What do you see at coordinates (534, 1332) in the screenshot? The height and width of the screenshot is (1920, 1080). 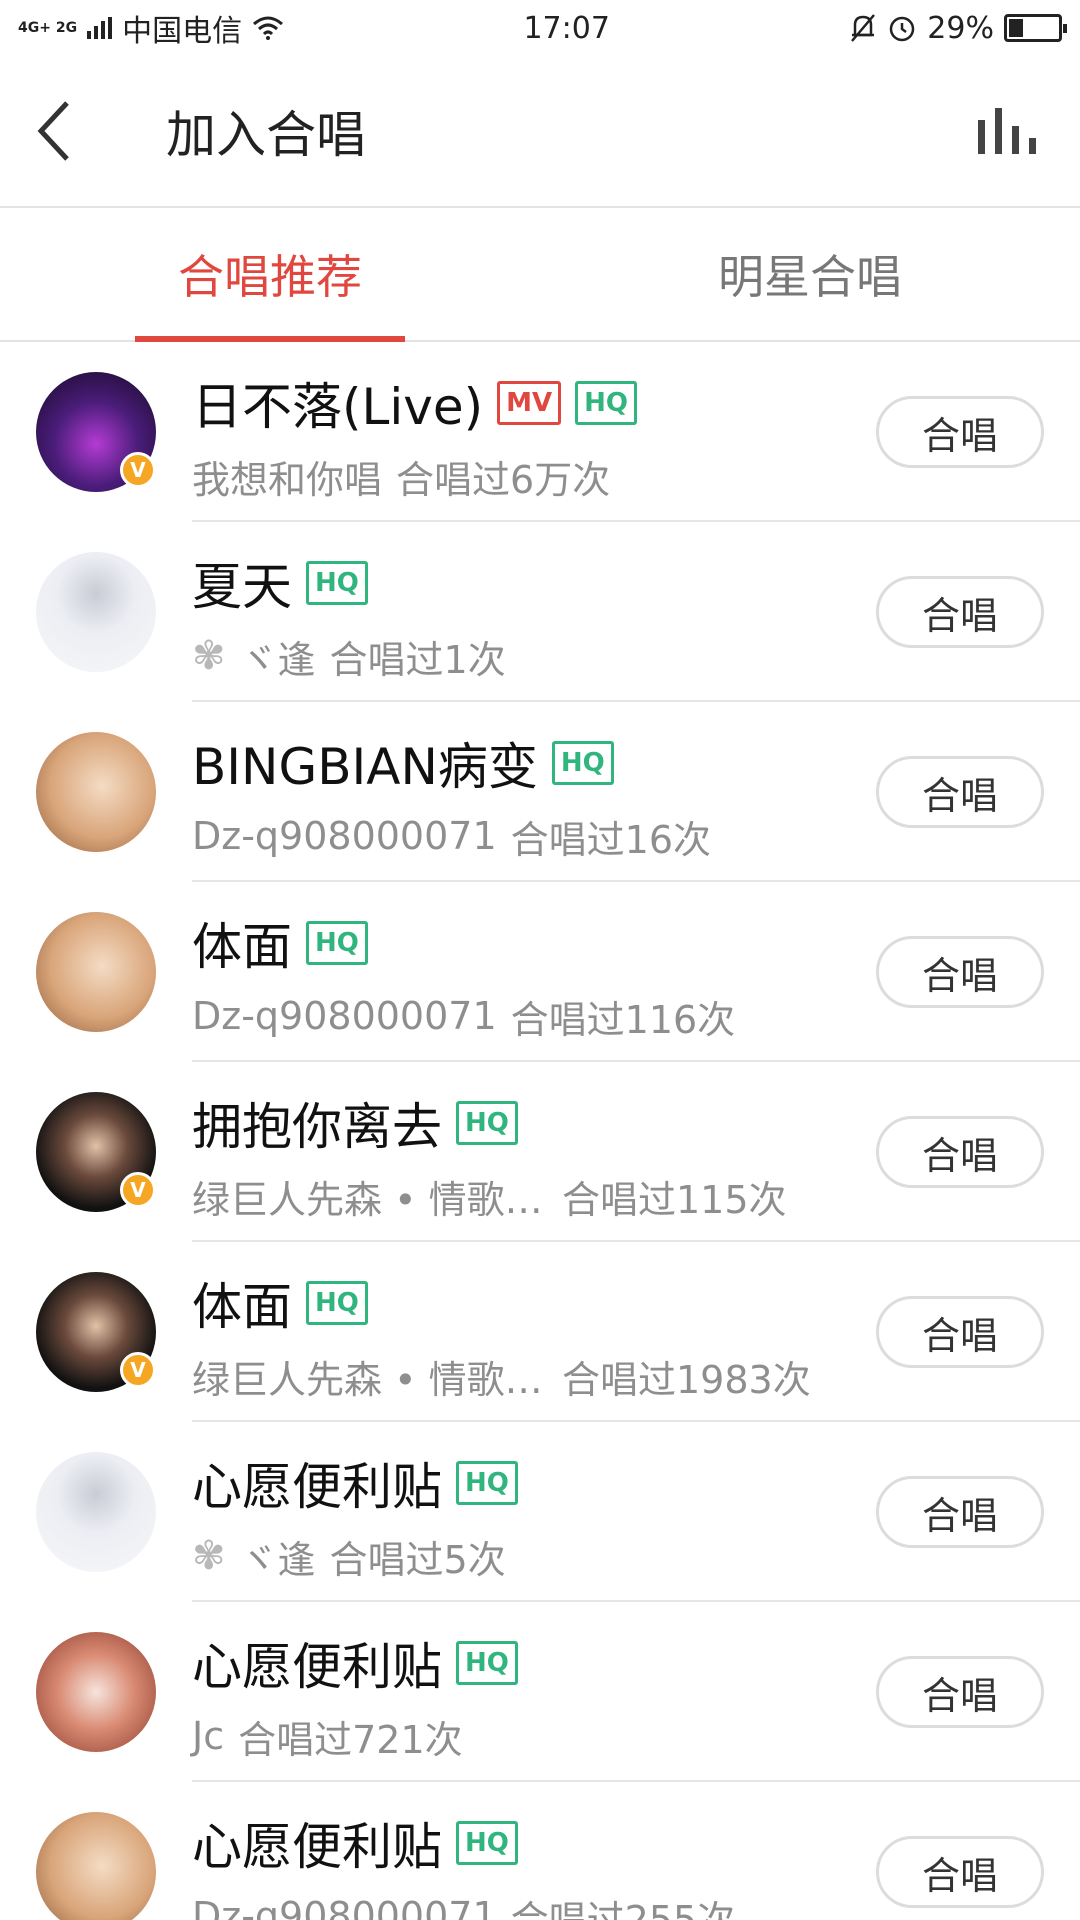 I see `item-info: 体面 HQ 绿巨人先森 • 情歌… 合唱过1983次` at bounding box center [534, 1332].